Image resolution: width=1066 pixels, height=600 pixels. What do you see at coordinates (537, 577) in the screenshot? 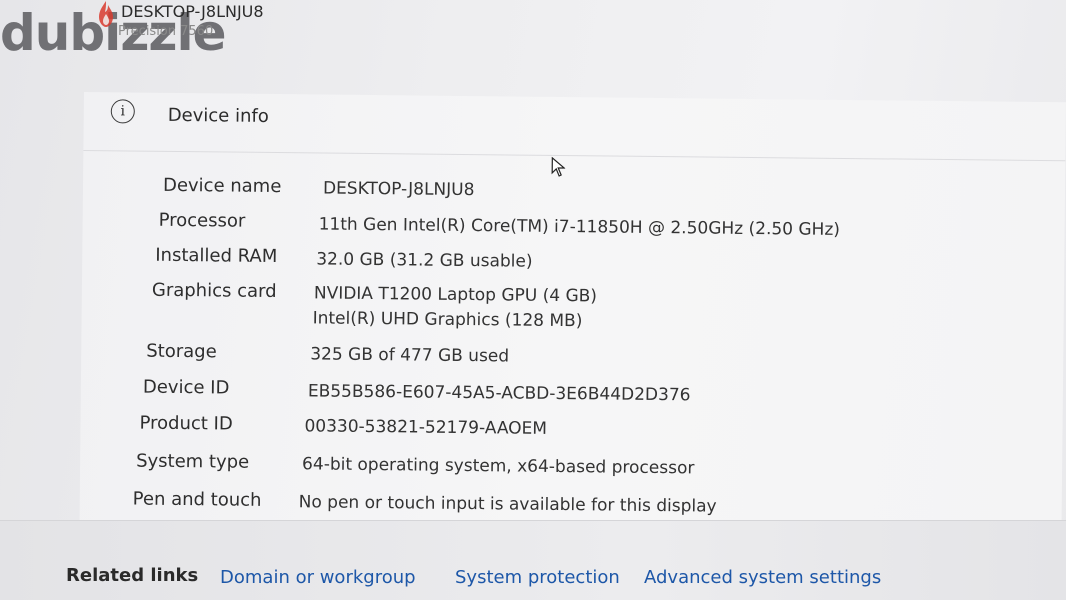
I see `system-protection-link: System protection` at bounding box center [537, 577].